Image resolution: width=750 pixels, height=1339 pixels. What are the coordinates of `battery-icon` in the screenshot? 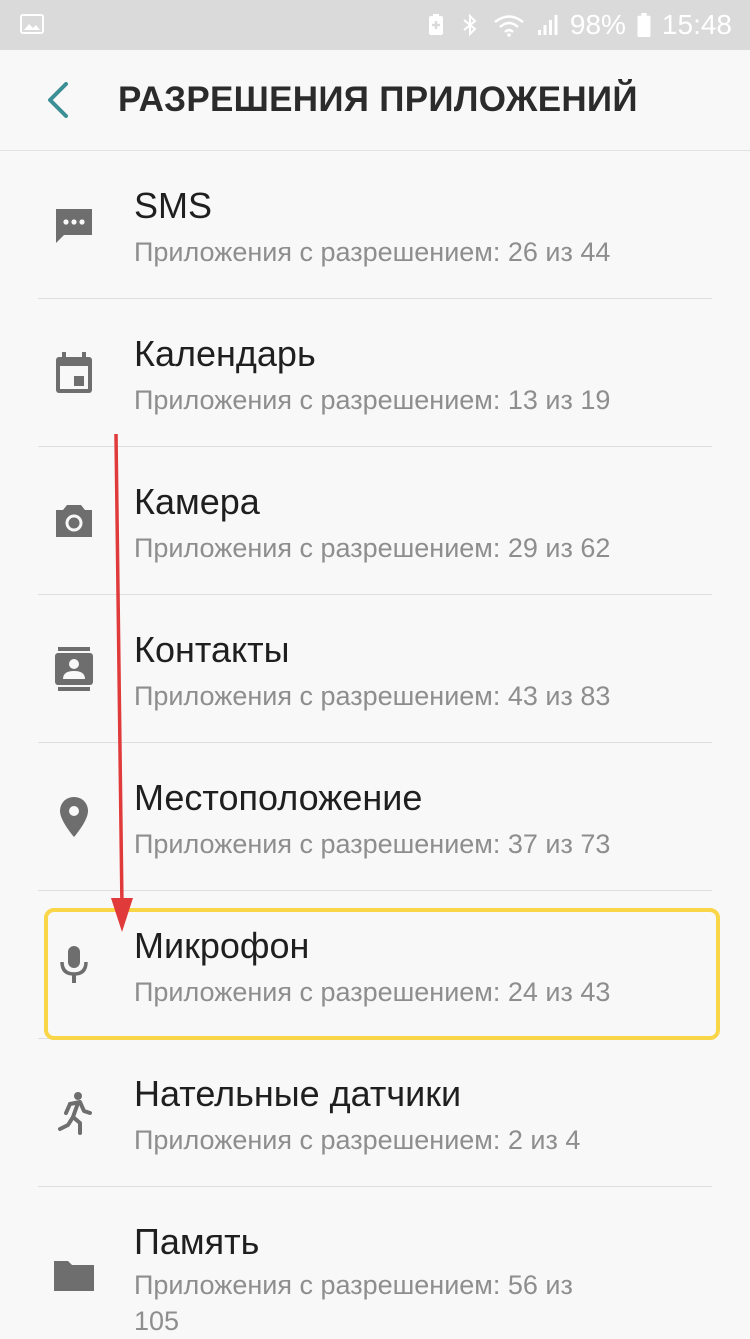 It's located at (644, 25).